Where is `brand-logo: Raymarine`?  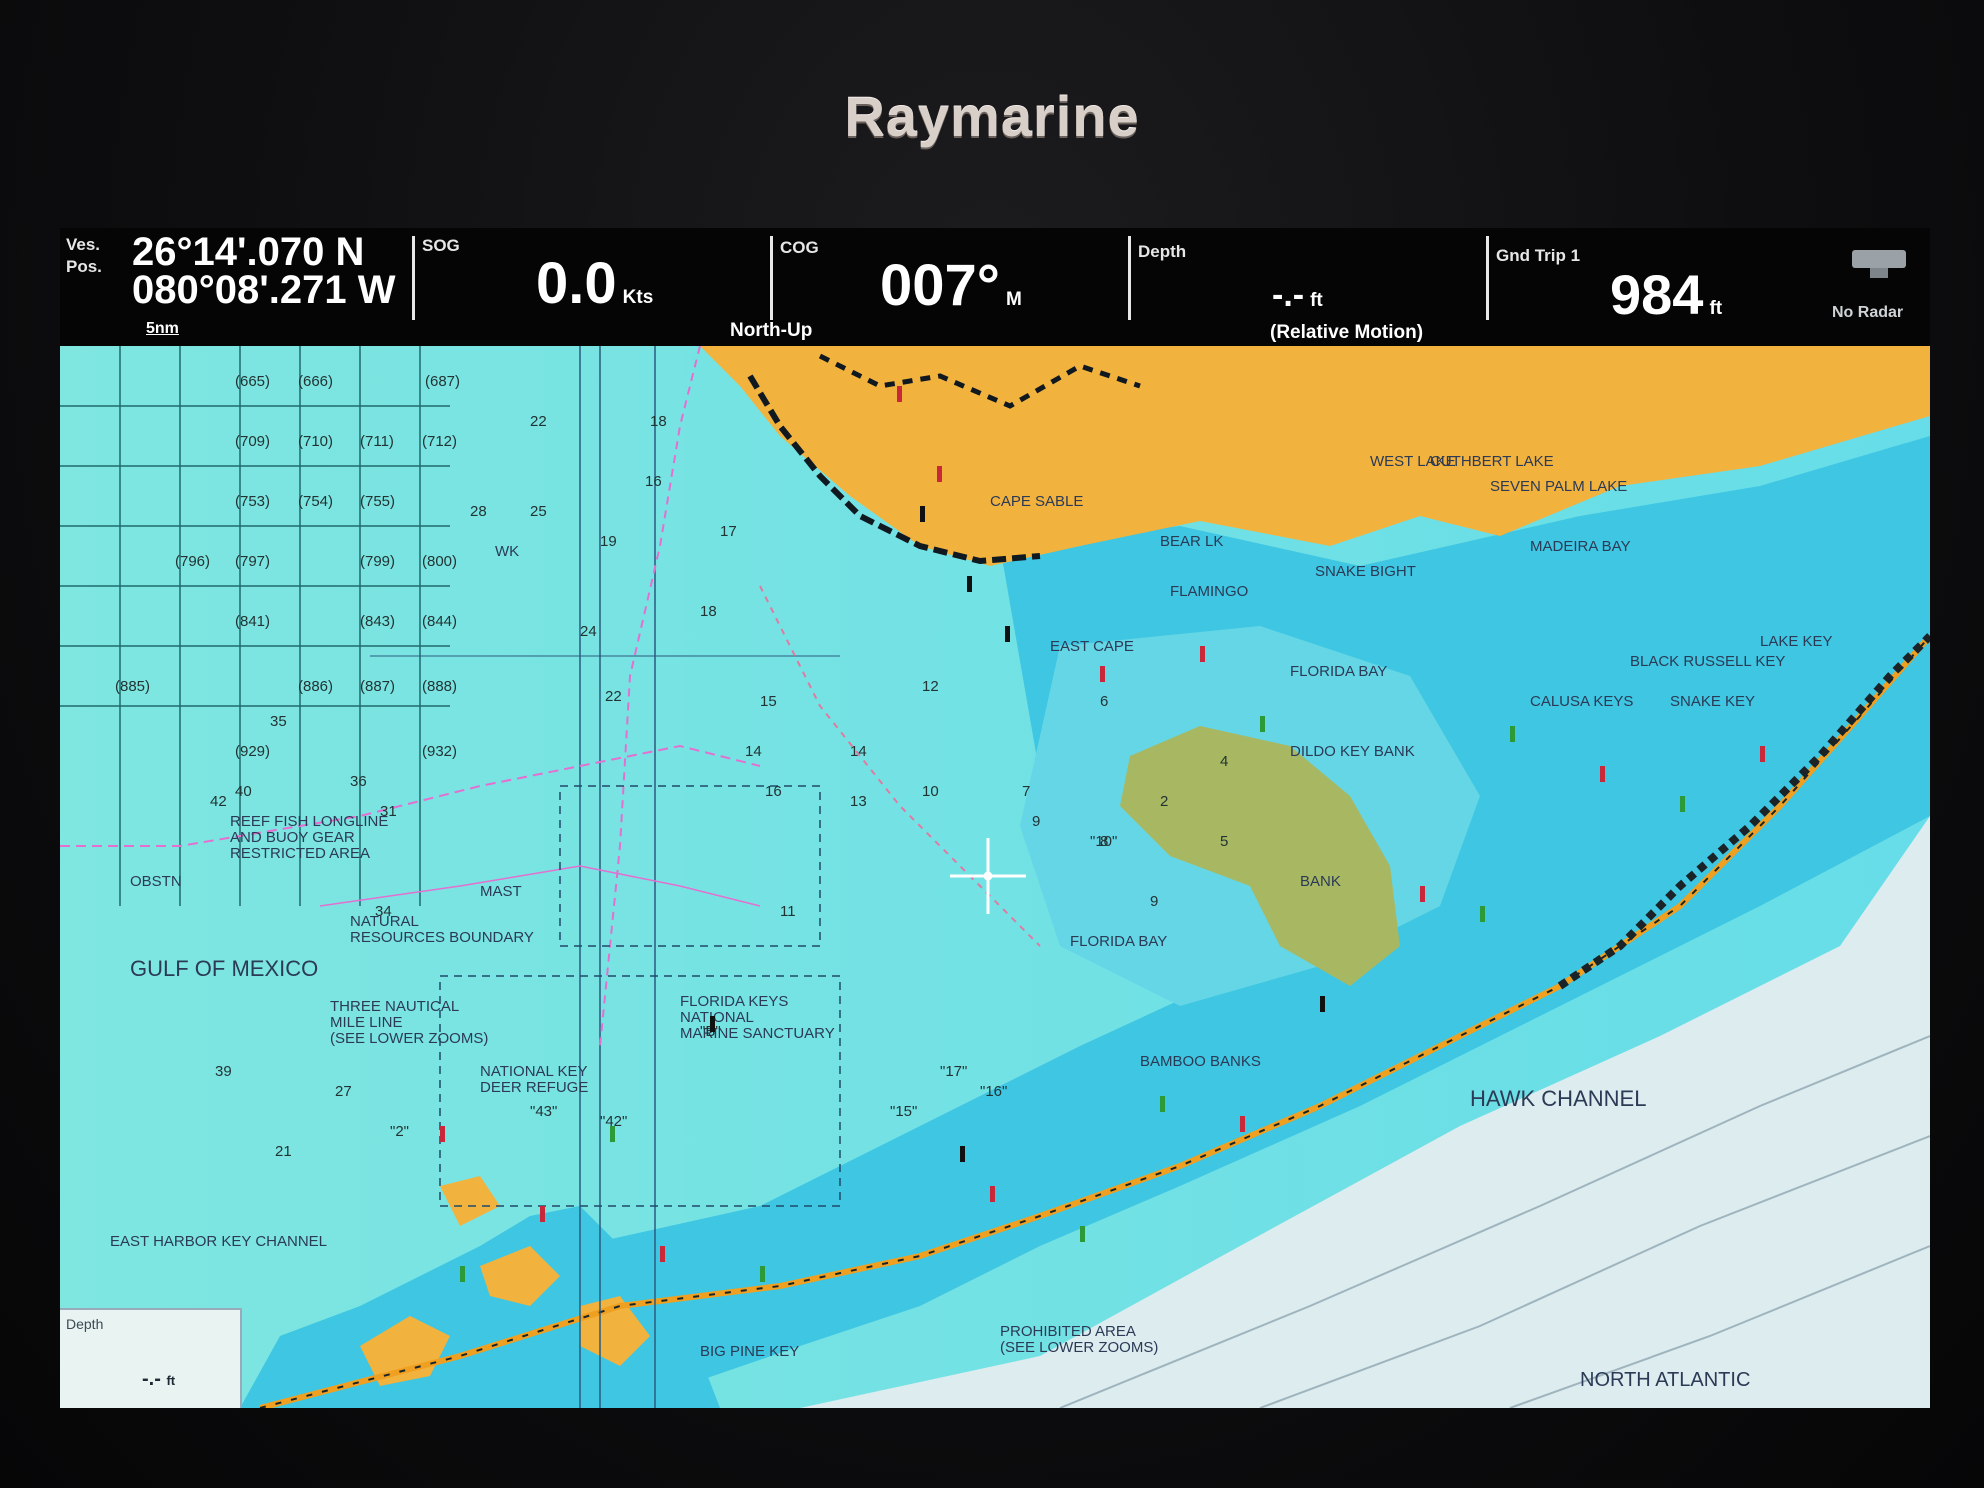
brand-logo: Raymarine is located at coordinates (992, 116).